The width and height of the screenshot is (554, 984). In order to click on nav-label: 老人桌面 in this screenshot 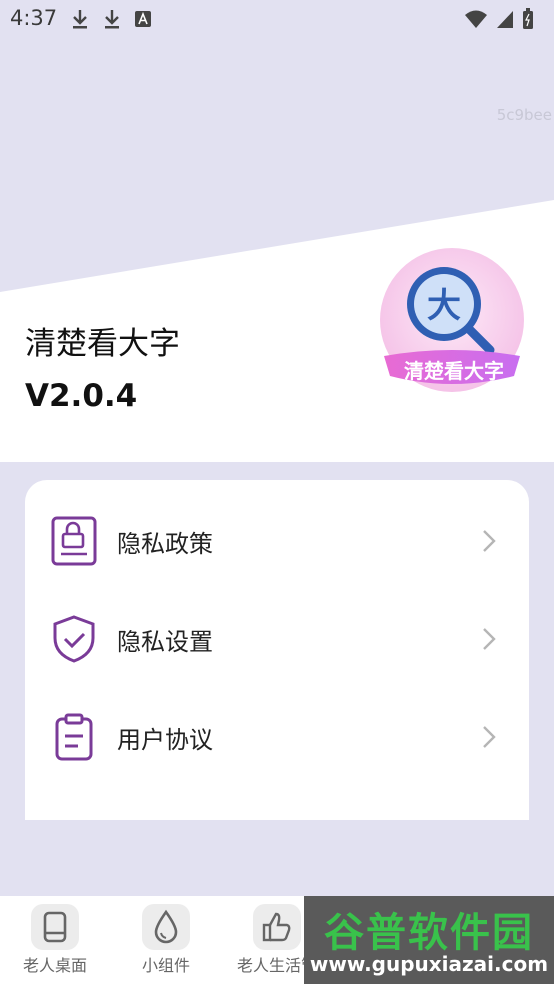, I will do `click(54, 965)`.